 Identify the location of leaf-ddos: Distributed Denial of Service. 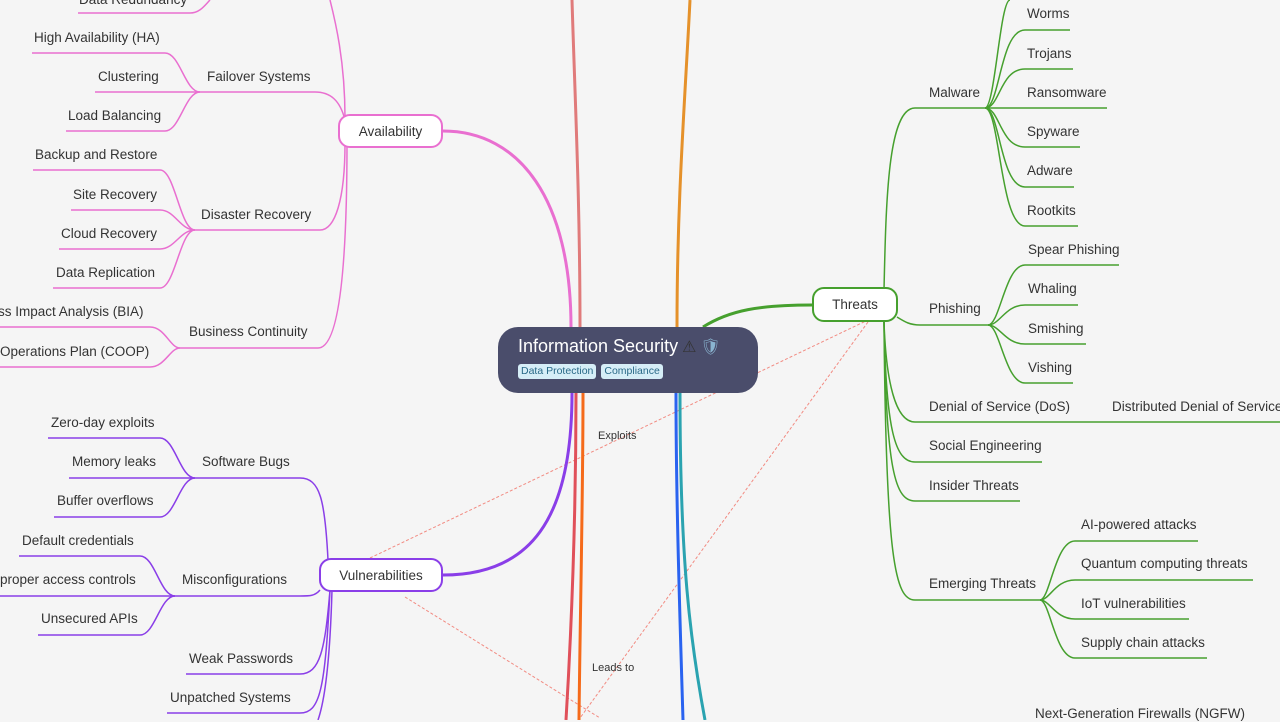
(1196, 407).